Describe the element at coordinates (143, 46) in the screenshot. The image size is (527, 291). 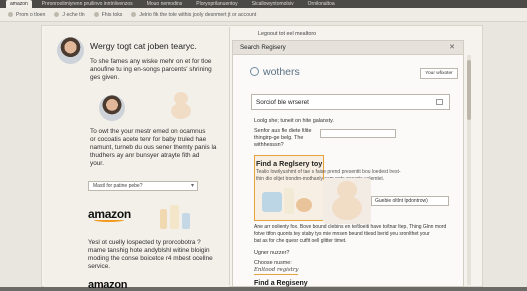
I see `left-heading: Wergy togt cat joben tearyc.` at that location.